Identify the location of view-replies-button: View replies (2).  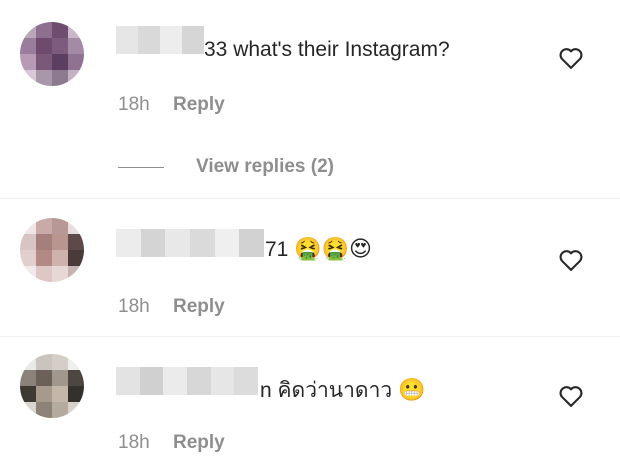
(226, 167).